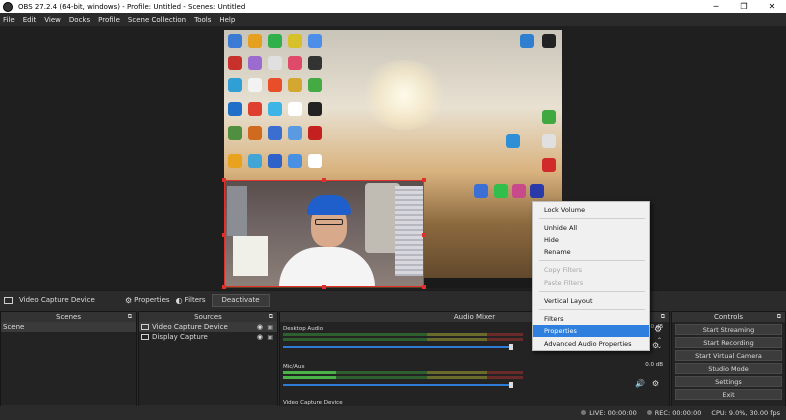 Image resolution: width=786 pixels, height=420 pixels. Describe the element at coordinates (250, 256) in the screenshot. I see `room-shelf` at that location.